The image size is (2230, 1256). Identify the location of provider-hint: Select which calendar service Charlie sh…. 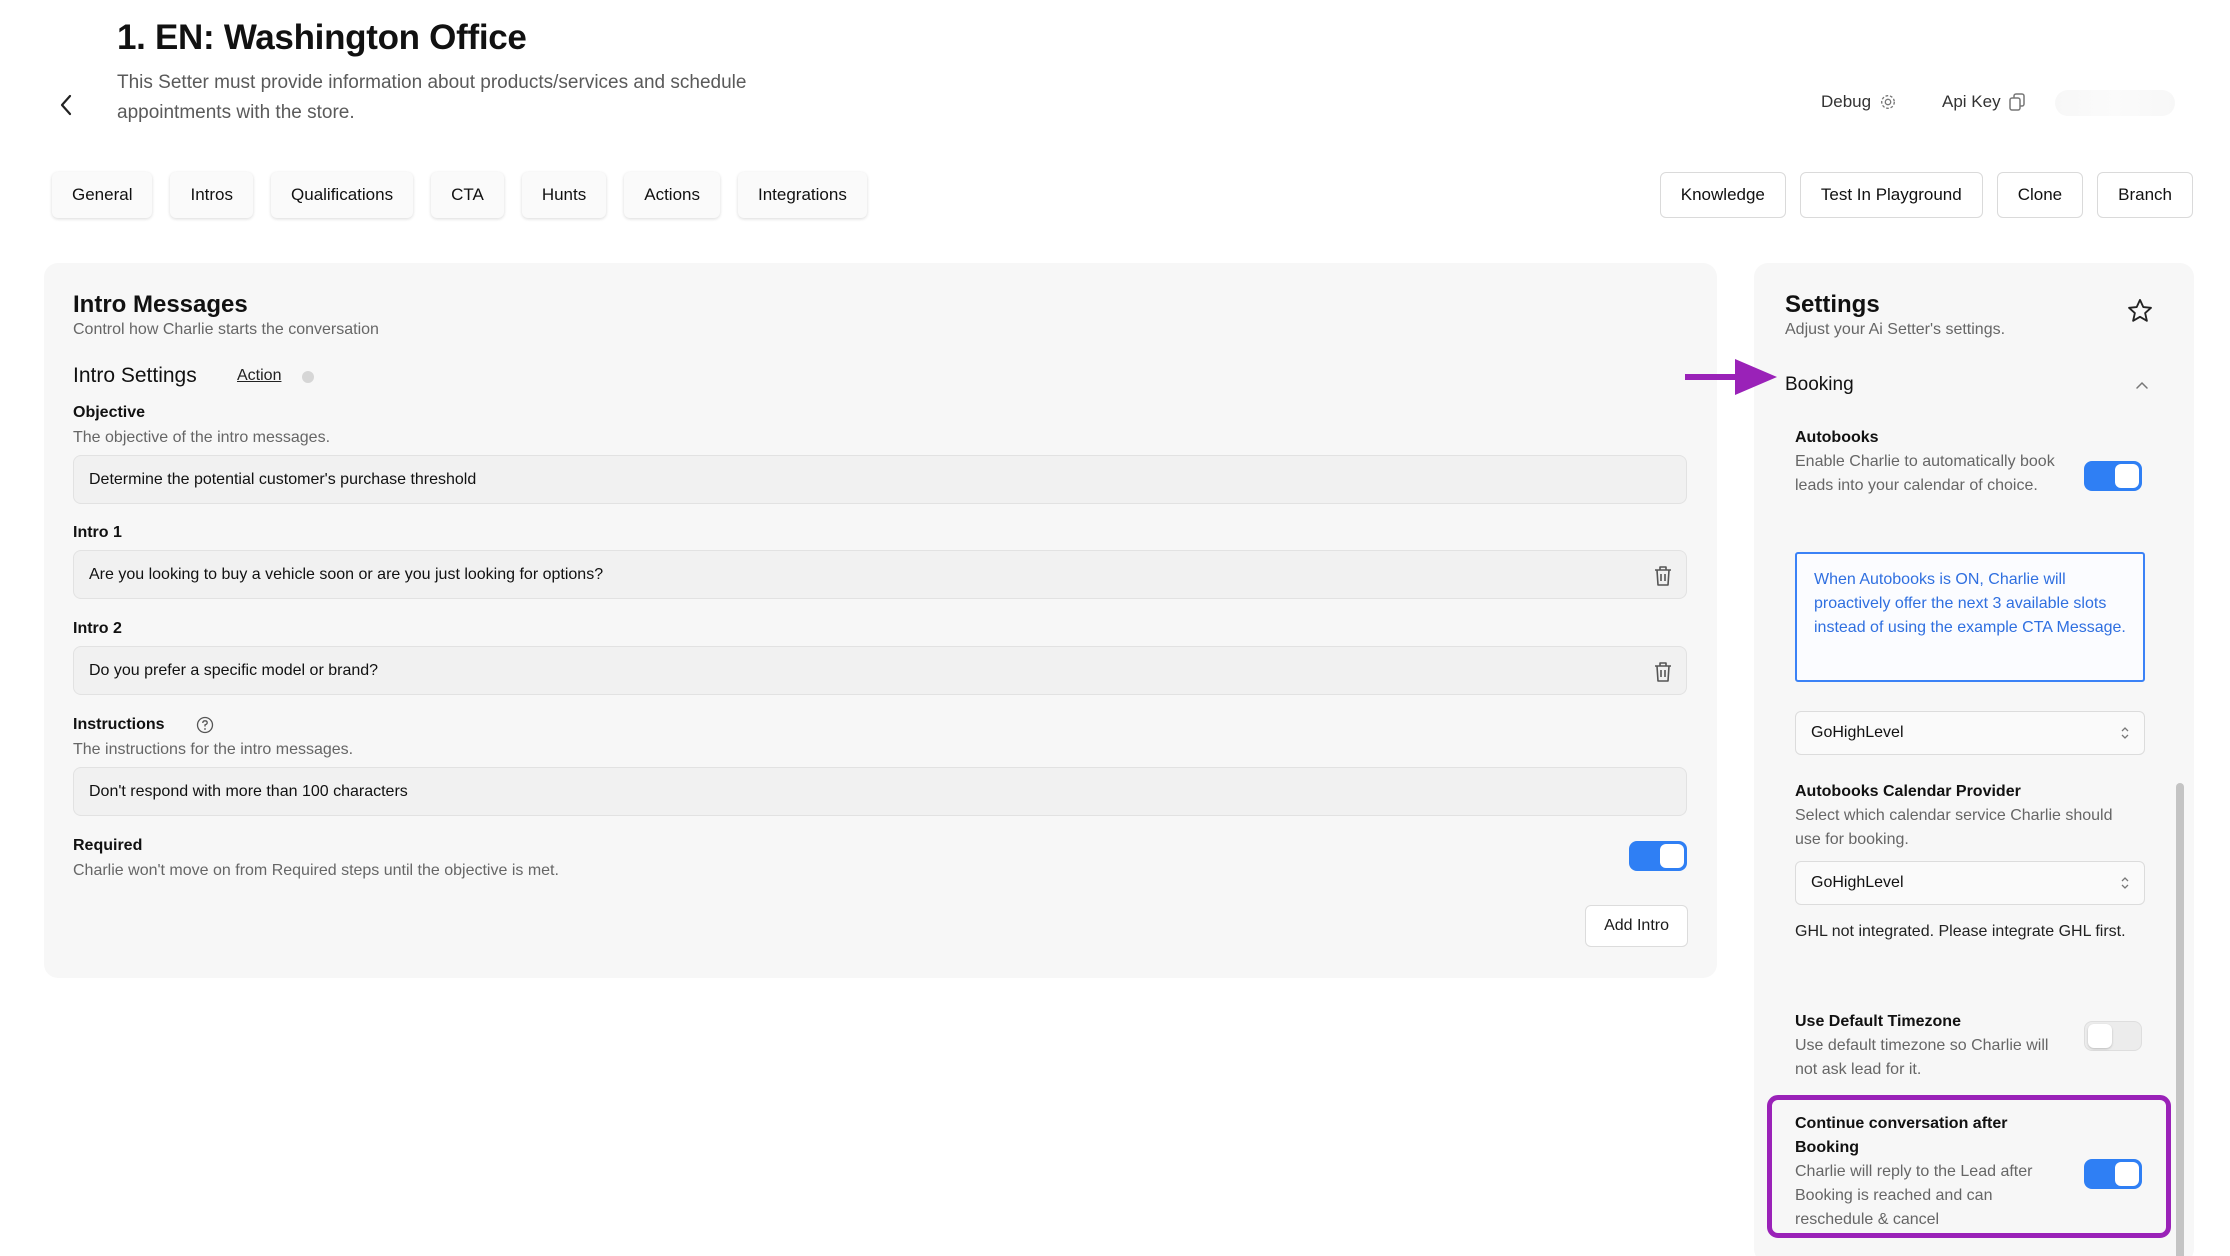
(1954, 827).